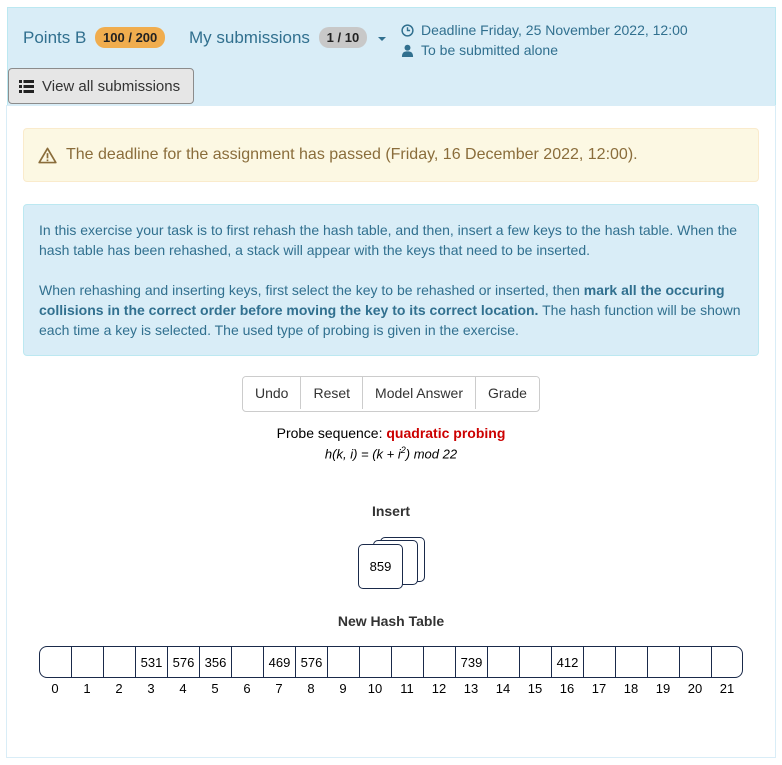 The width and height of the screenshot is (782, 765). What do you see at coordinates (87, 688) in the screenshot?
I see `hash-table-index-label: 1` at bounding box center [87, 688].